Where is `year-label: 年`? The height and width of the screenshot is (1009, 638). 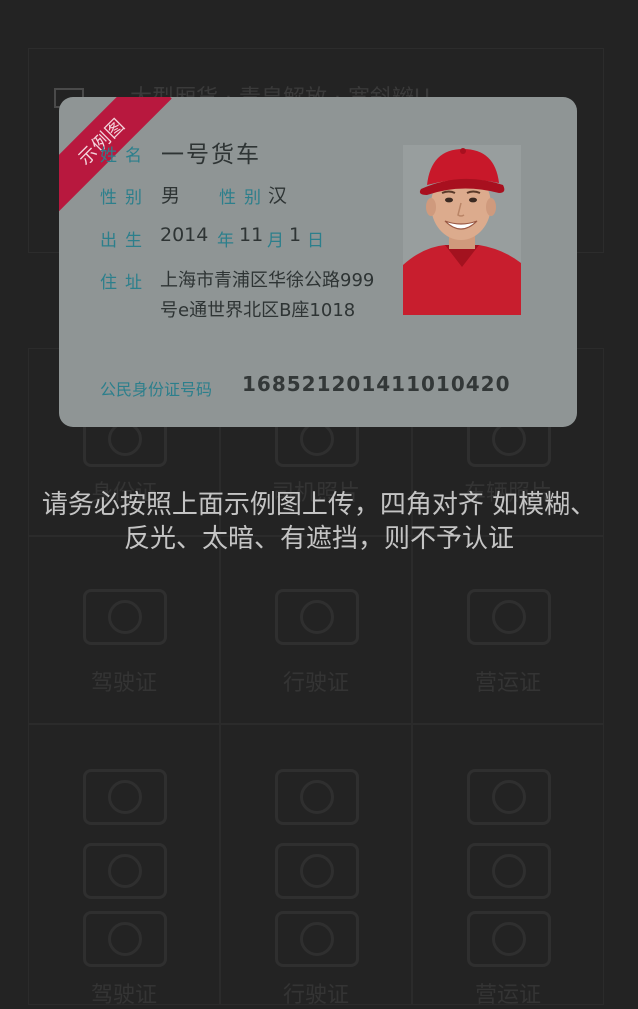 year-label: 年 is located at coordinates (225, 241).